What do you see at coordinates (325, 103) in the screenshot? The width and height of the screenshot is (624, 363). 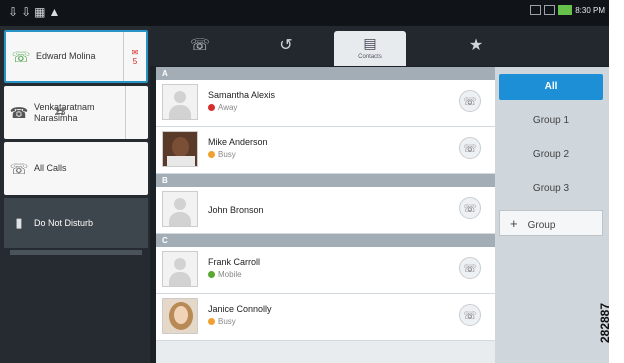 I see `contact-row: Samantha Alexis Away ☏` at bounding box center [325, 103].